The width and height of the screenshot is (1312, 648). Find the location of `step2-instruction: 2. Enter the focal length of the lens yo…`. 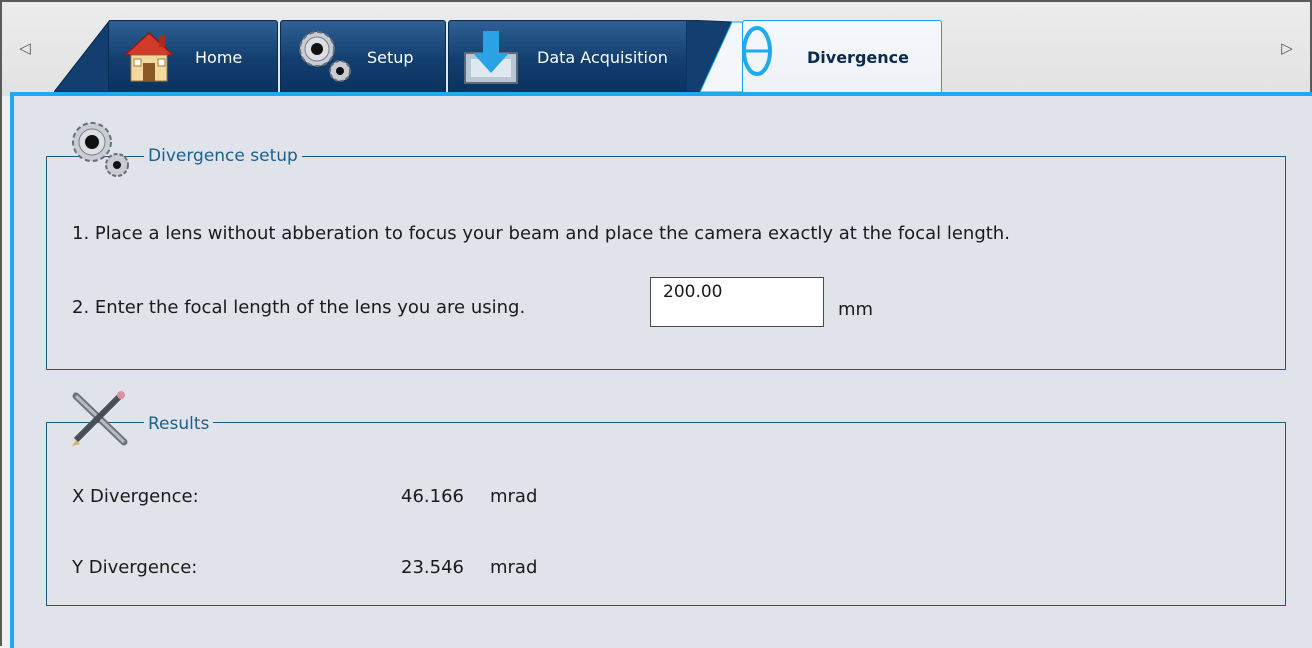

step2-instruction: 2. Enter the focal length of the lens yo… is located at coordinates (299, 307).